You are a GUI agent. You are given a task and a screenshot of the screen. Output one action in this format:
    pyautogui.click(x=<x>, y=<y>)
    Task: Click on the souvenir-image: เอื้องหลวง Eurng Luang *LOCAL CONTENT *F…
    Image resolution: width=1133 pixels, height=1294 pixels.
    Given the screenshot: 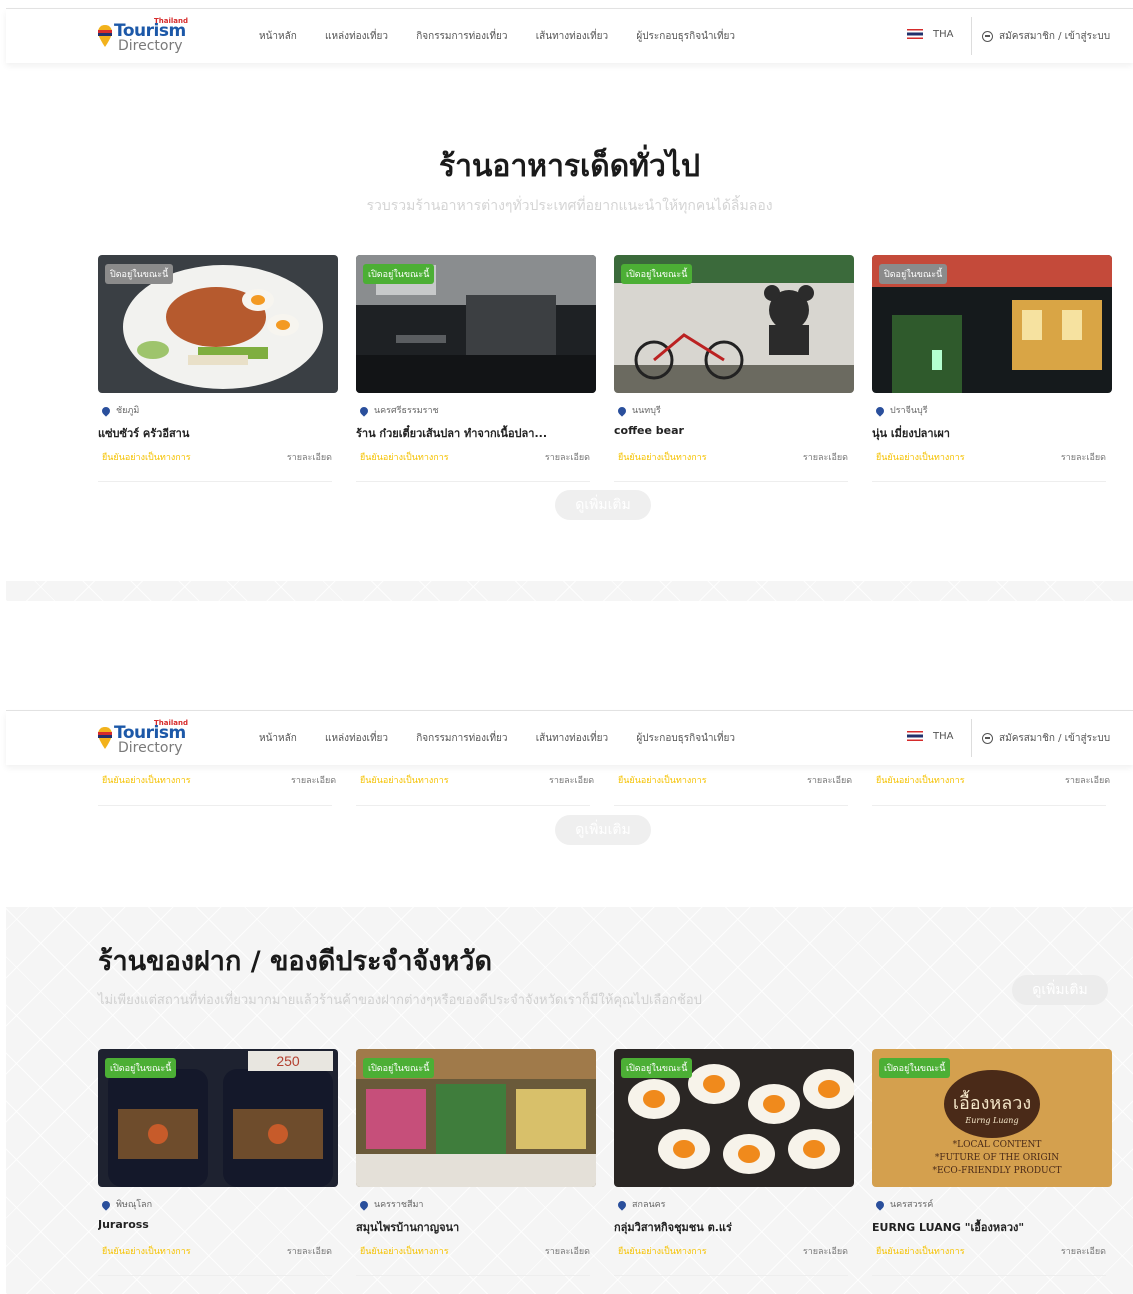 What is the action you would take?
    pyautogui.click(x=992, y=1118)
    